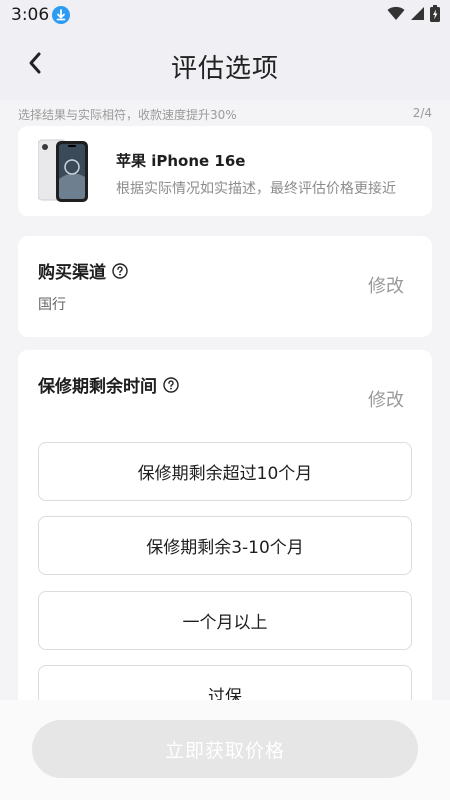 This screenshot has width=450, height=800. What do you see at coordinates (225, 286) in the screenshot?
I see `purchase-channel-card: 购买渠道 国行 修改` at bounding box center [225, 286].